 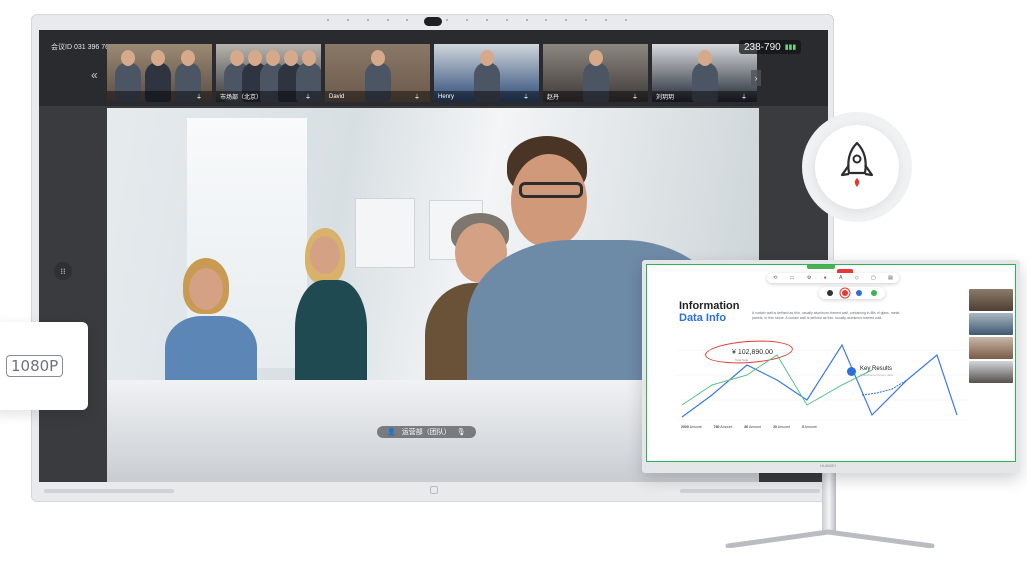 I want to click on stat-value: 2000, so click(x=685, y=427).